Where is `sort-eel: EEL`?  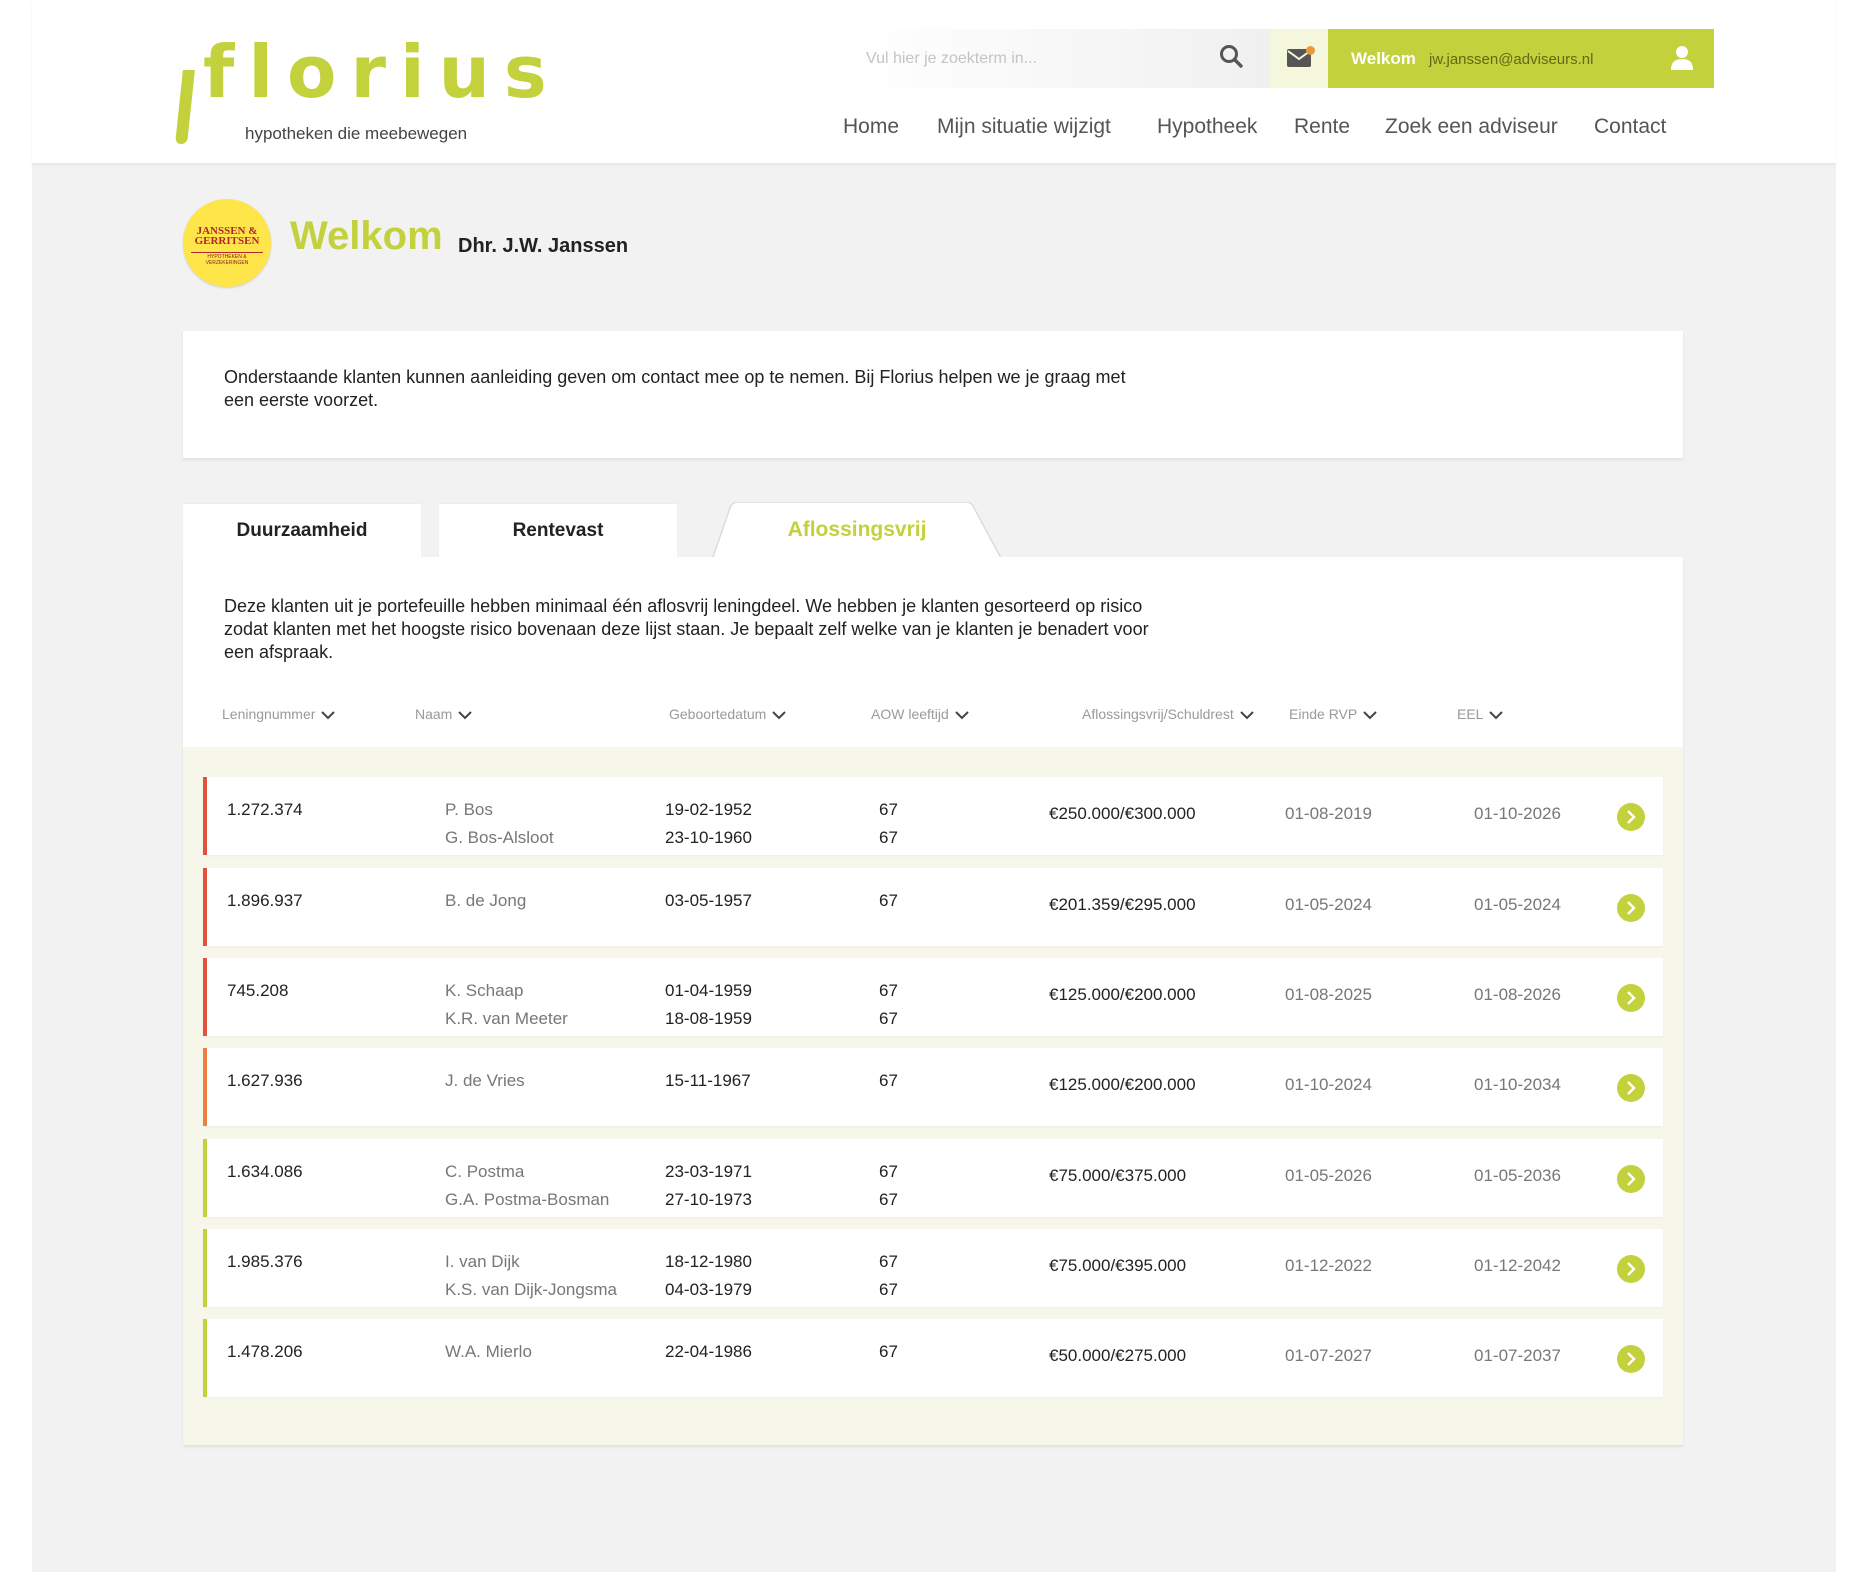 sort-eel: EEL is located at coordinates (1480, 714).